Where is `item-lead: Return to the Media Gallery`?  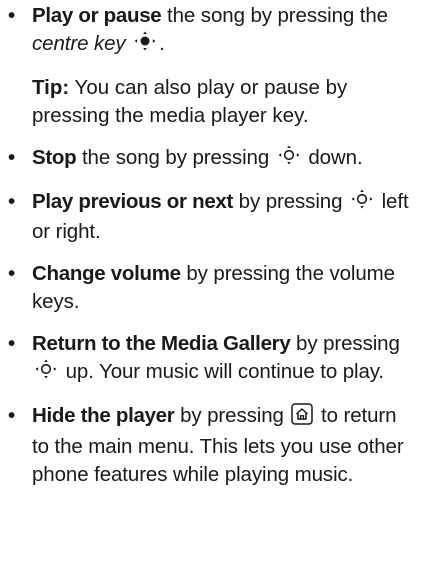 item-lead: Return to the Media Gallery is located at coordinates (161, 343).